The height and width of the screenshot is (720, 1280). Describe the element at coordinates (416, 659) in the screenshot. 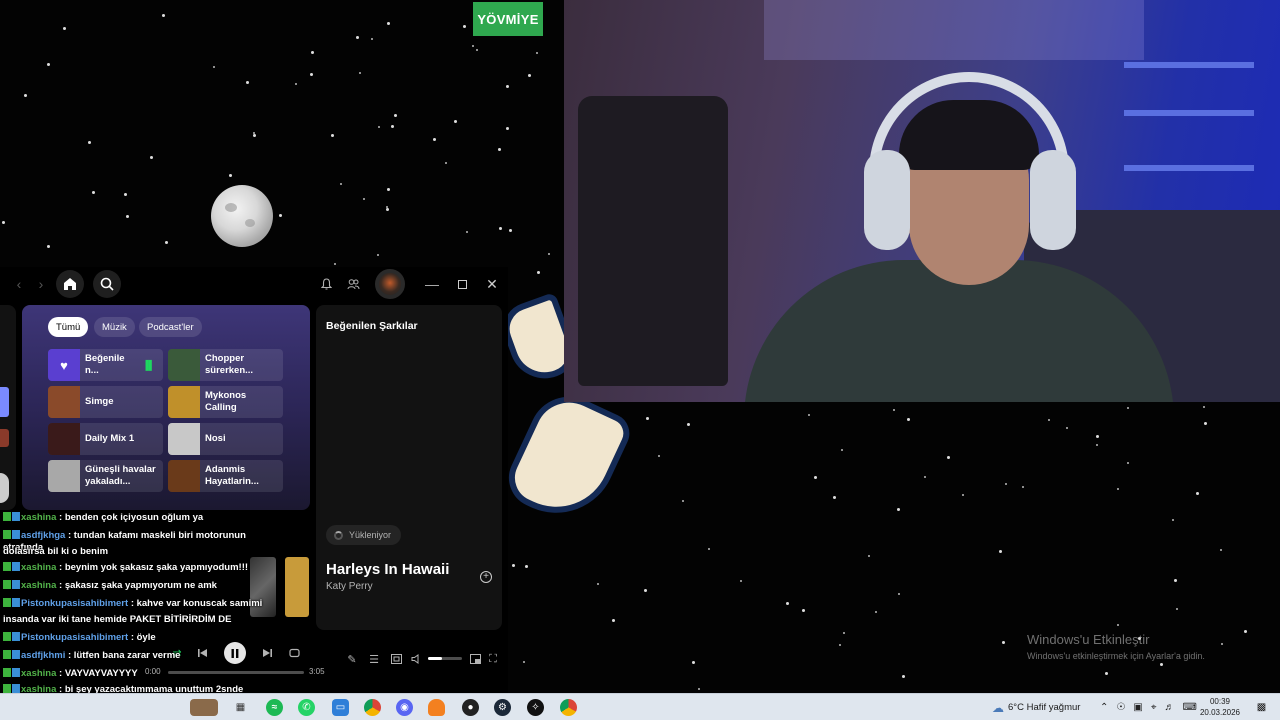

I see `volume-icon` at that location.